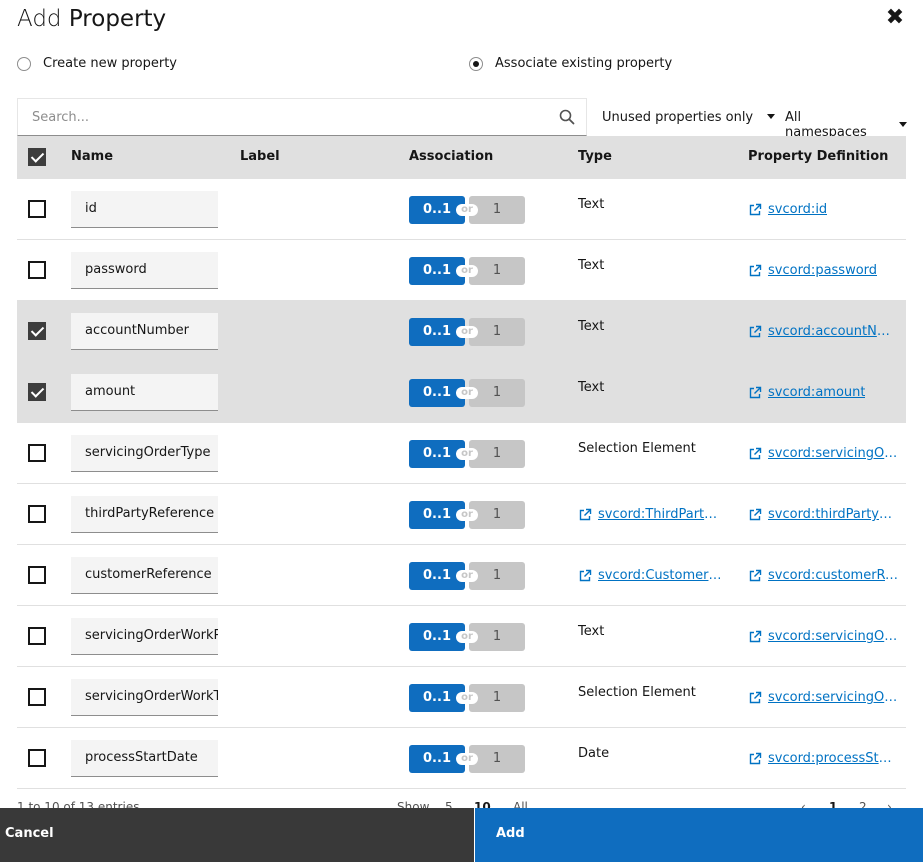  What do you see at coordinates (37, 157) in the screenshot?
I see `select-all-checkbox` at bounding box center [37, 157].